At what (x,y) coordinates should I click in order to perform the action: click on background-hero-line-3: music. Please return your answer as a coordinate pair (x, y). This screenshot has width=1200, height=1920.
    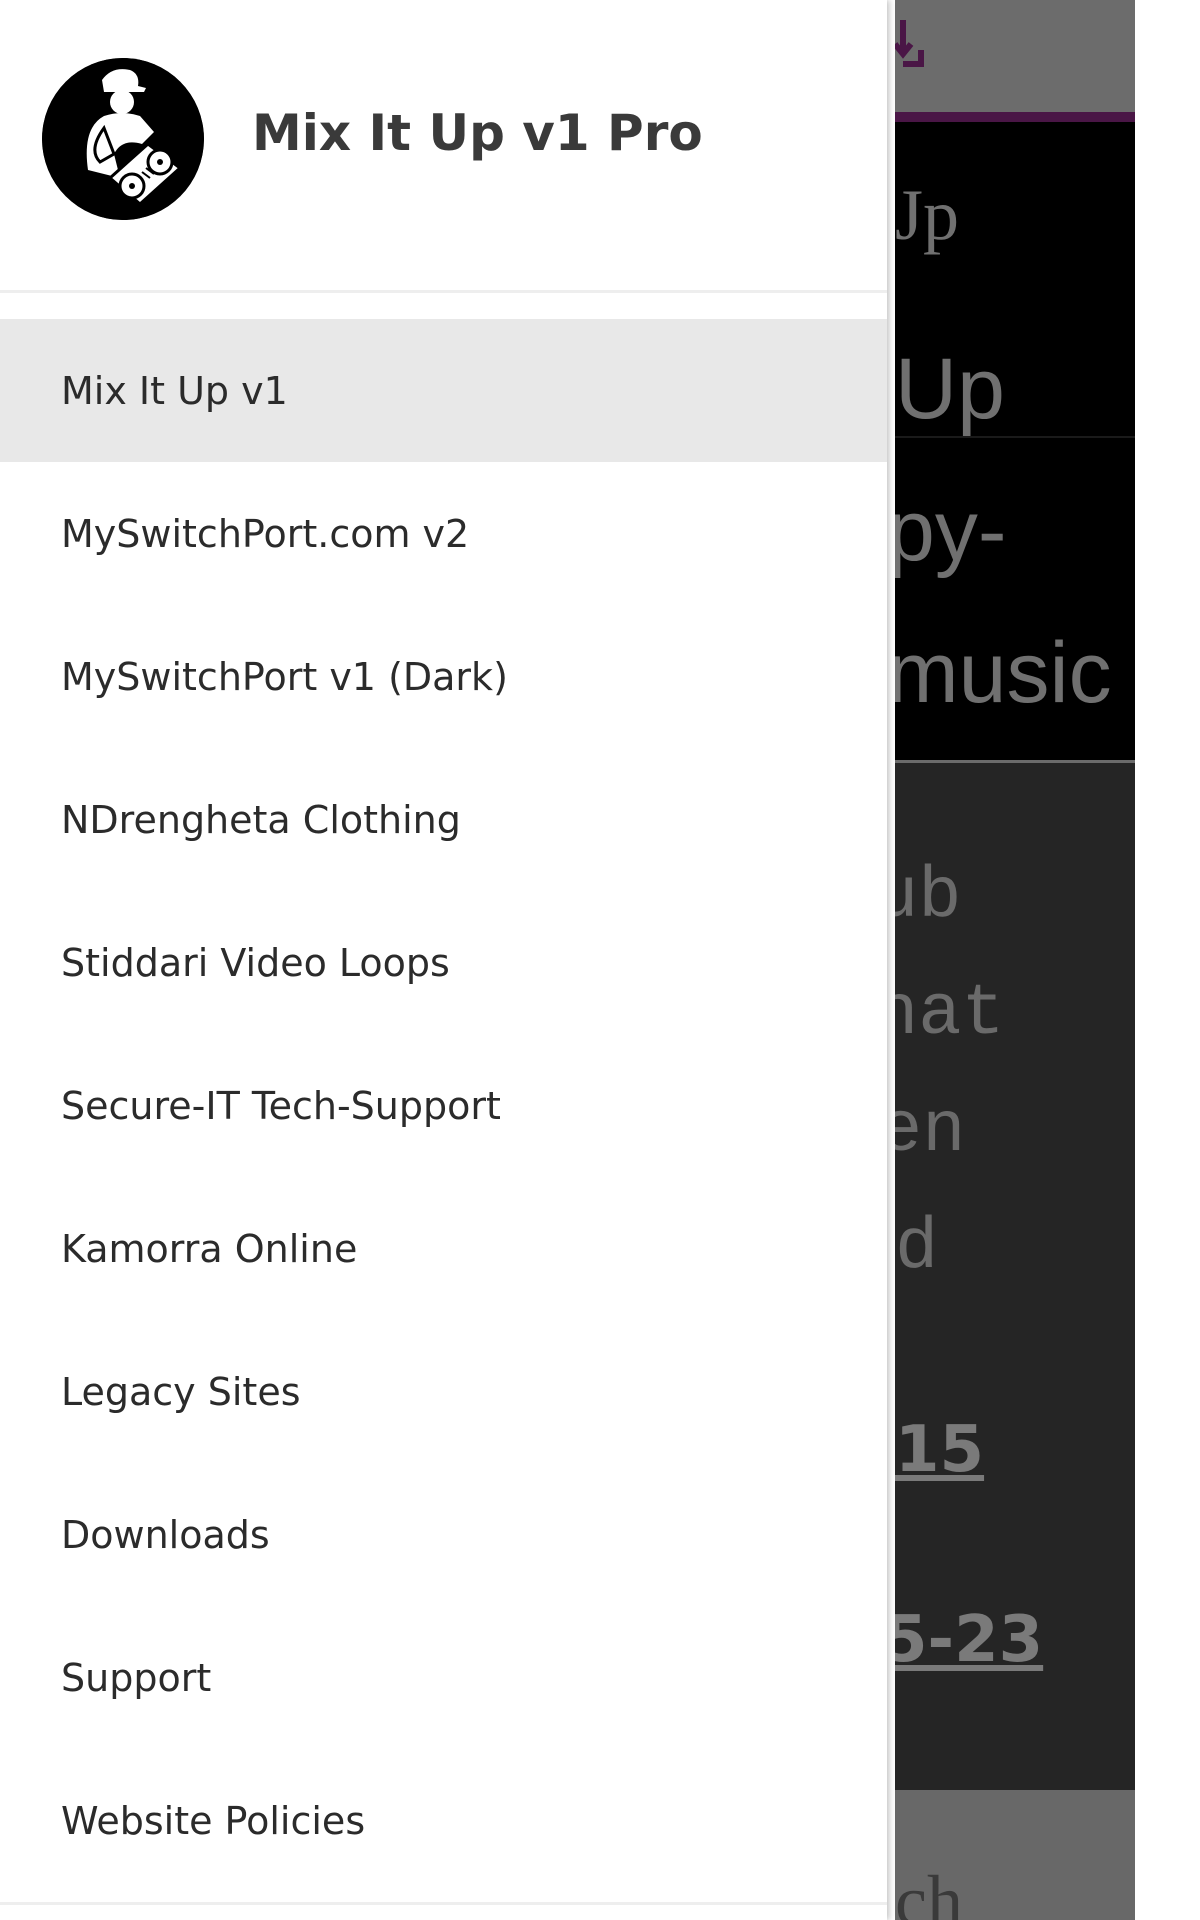
    Looking at the image, I should click on (1003, 673).